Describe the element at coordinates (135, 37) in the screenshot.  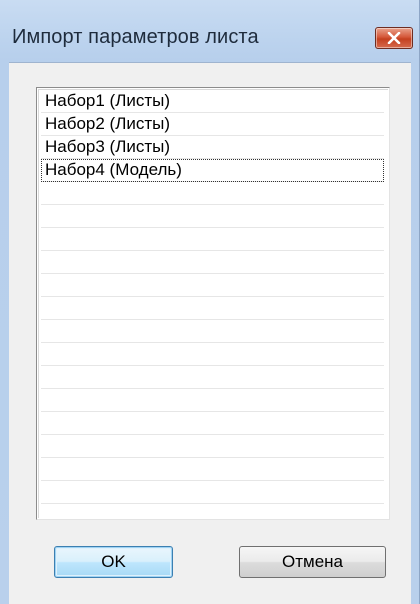
I see `dialog-title: Импорт параметров листа` at that location.